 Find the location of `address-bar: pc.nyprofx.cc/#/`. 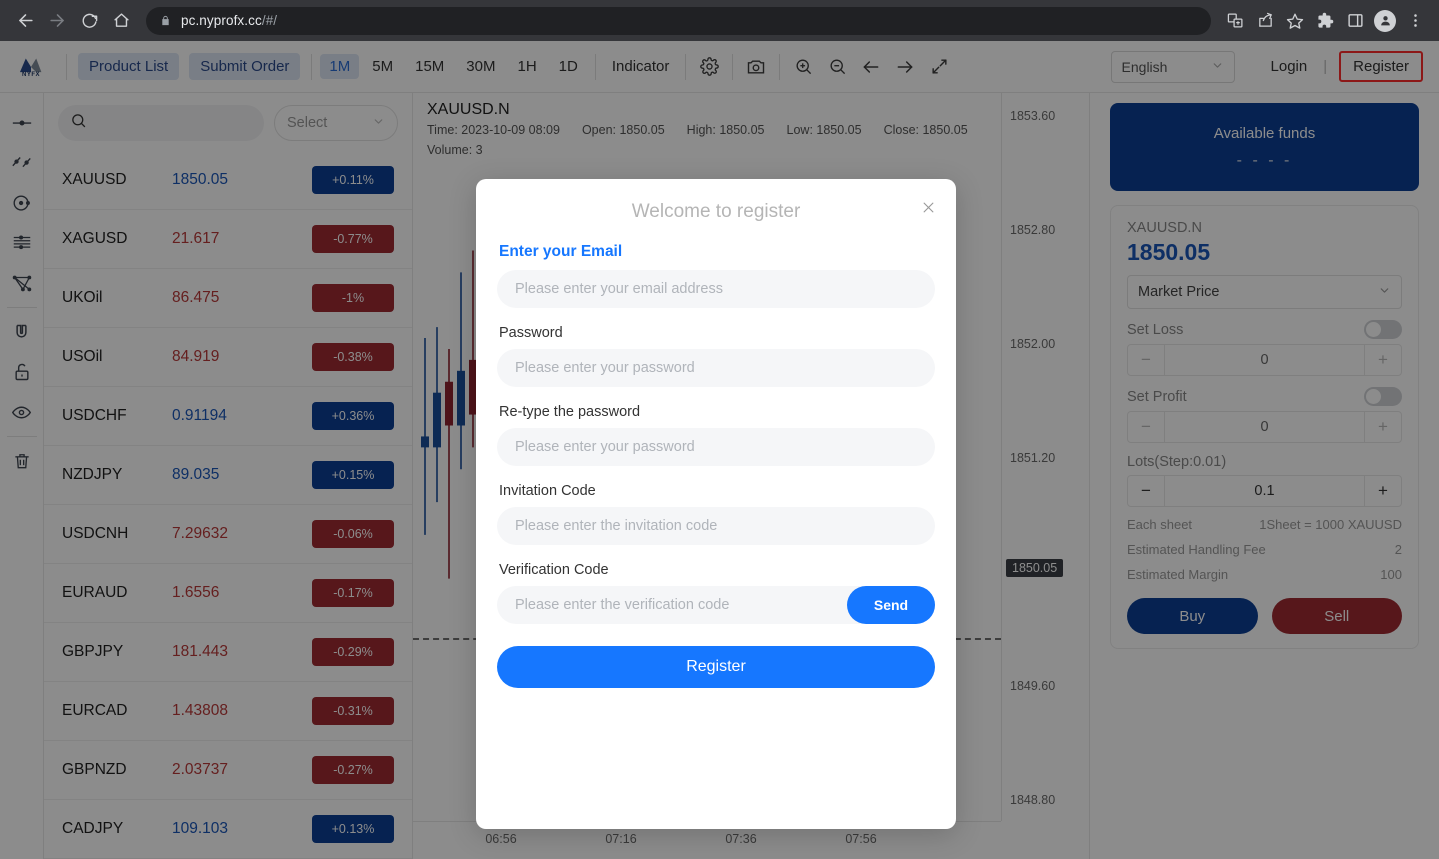

address-bar: pc.nyprofx.cc/#/ is located at coordinates (678, 20).